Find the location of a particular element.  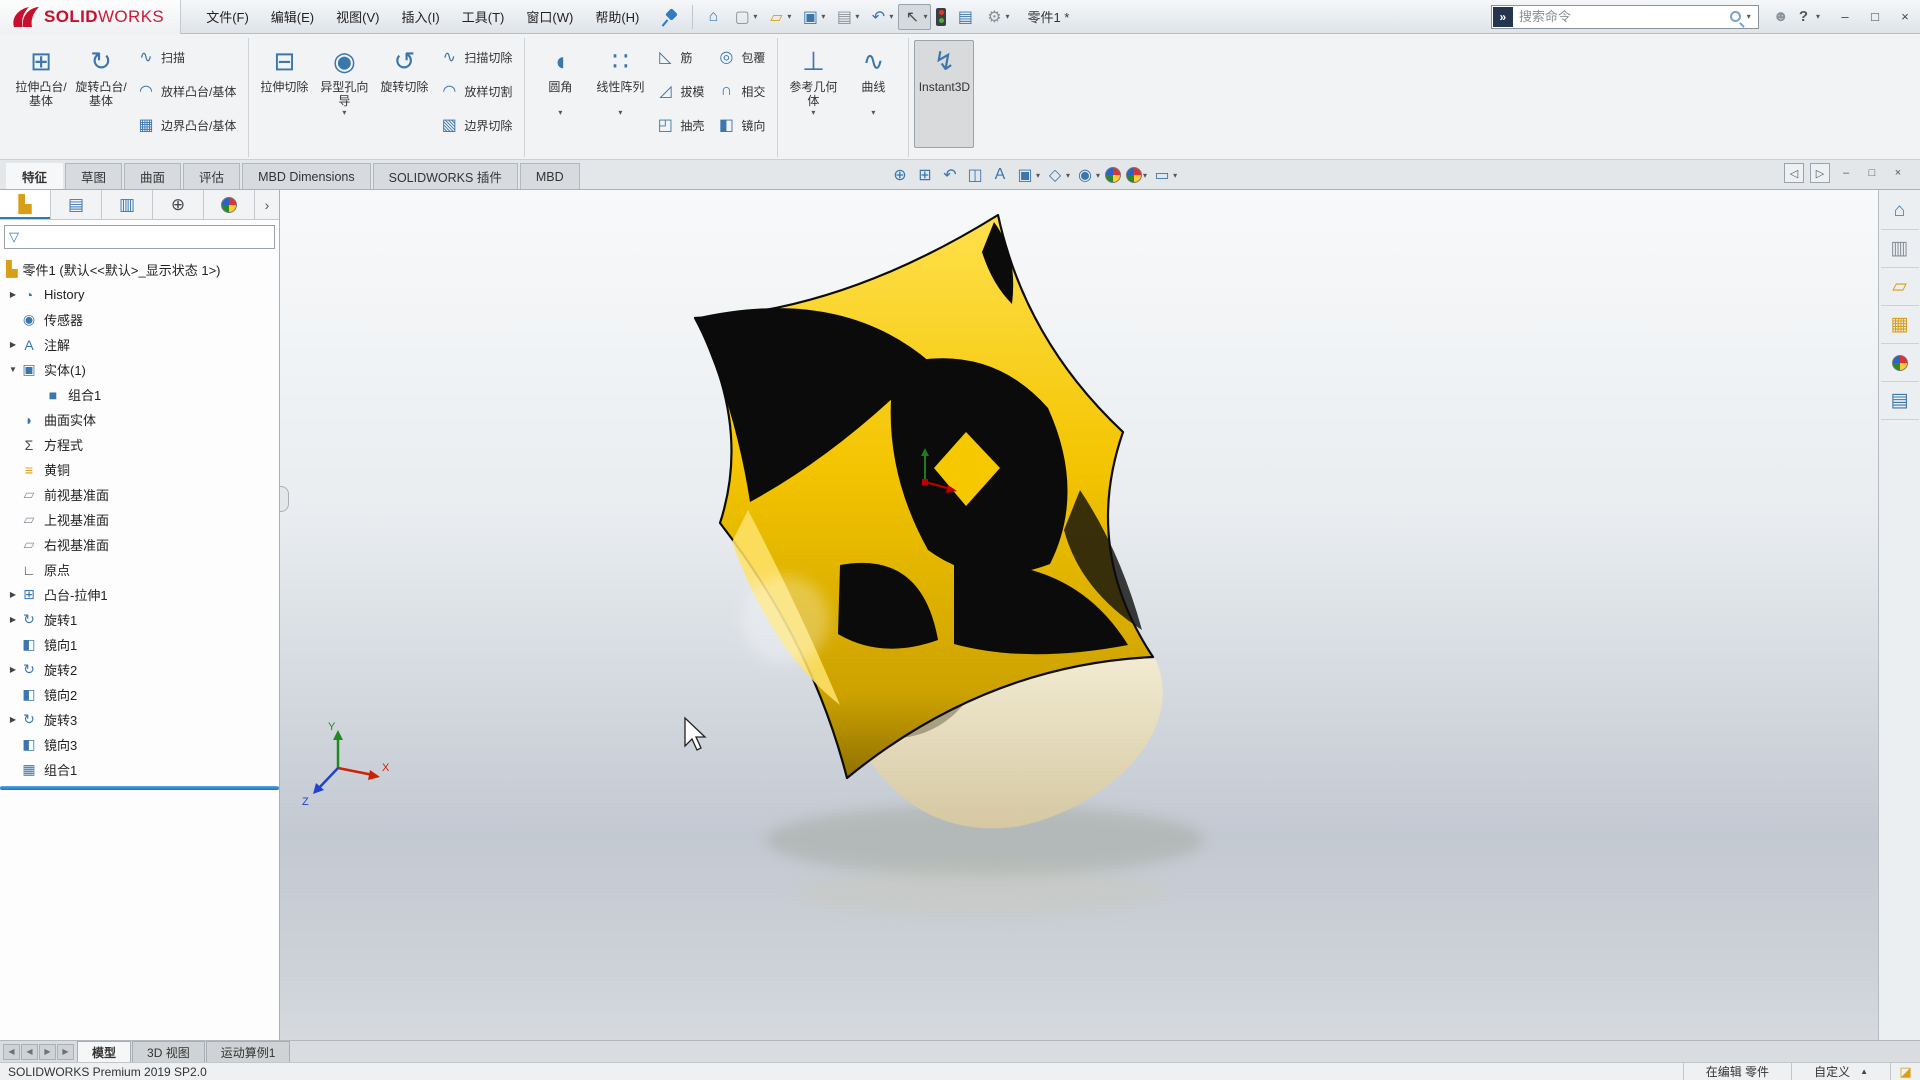

extruded-boss-base-button: ⊞ 拉伸凸台/基体 is located at coordinates (41, 94).